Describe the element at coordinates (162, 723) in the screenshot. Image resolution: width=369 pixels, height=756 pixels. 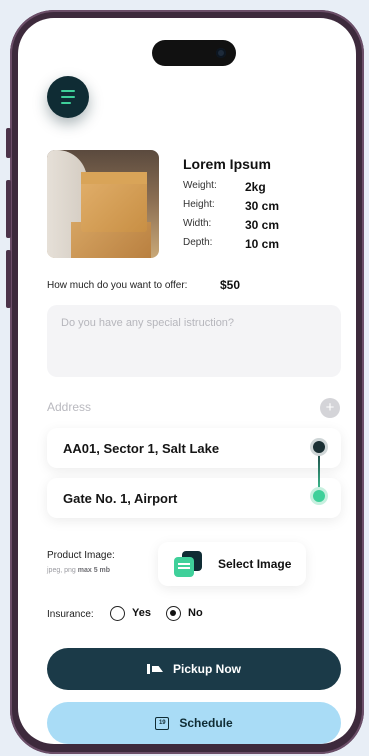
I see `calendar-icon: 19` at that location.